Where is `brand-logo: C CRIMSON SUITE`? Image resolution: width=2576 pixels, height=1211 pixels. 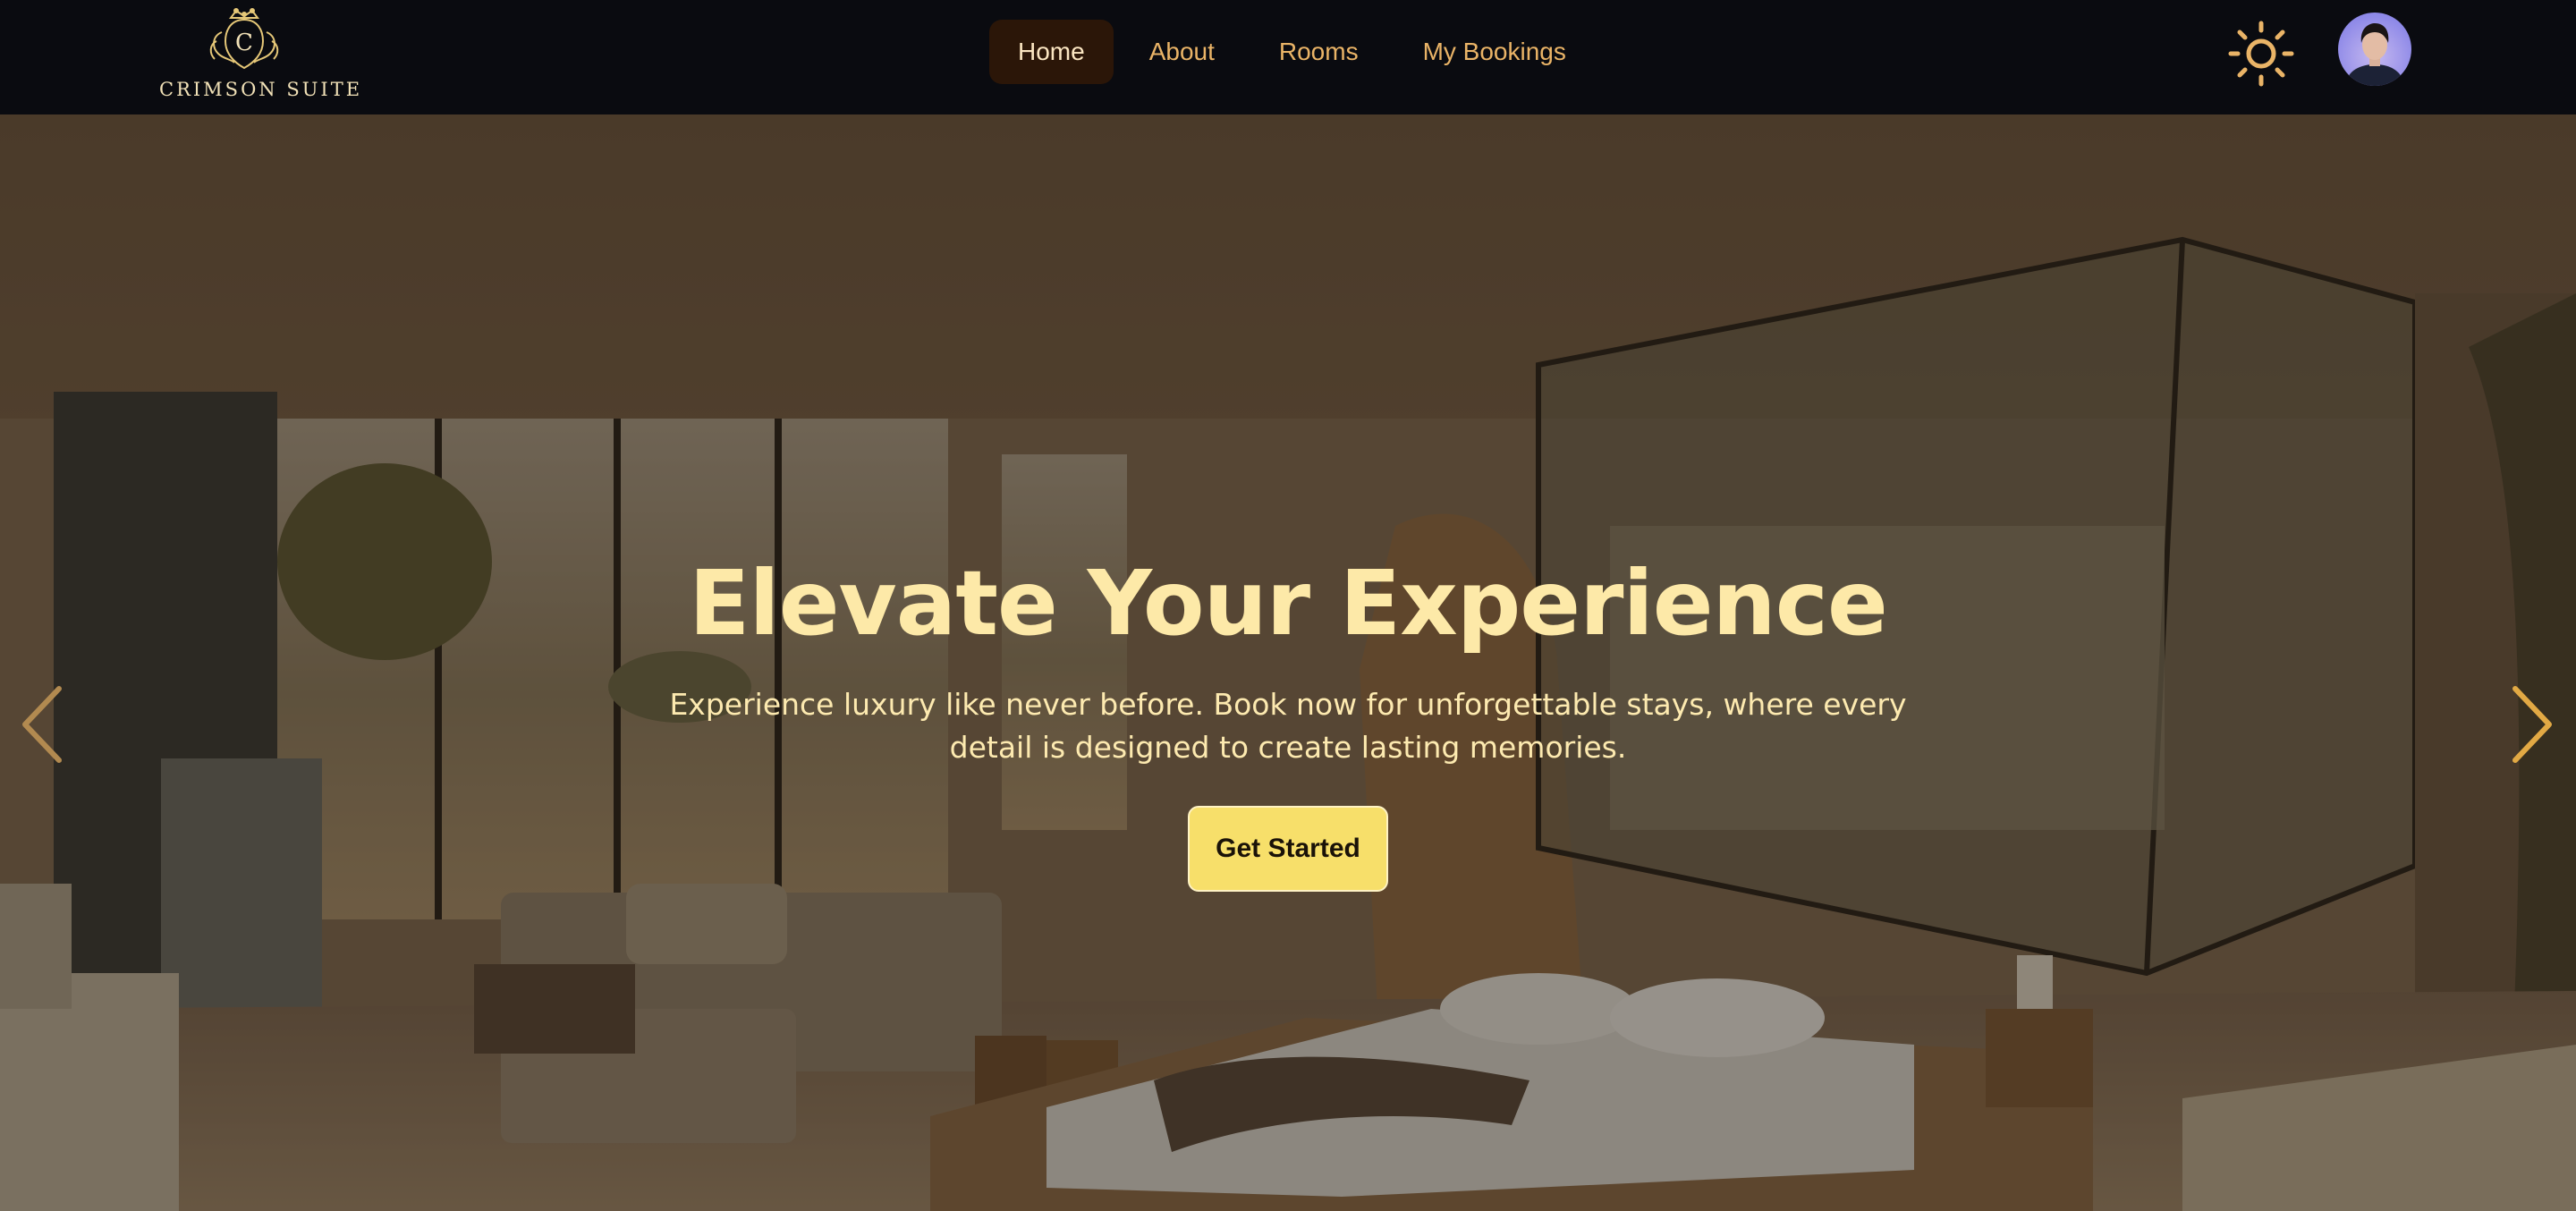 brand-logo: C CRIMSON SUITE is located at coordinates (261, 53).